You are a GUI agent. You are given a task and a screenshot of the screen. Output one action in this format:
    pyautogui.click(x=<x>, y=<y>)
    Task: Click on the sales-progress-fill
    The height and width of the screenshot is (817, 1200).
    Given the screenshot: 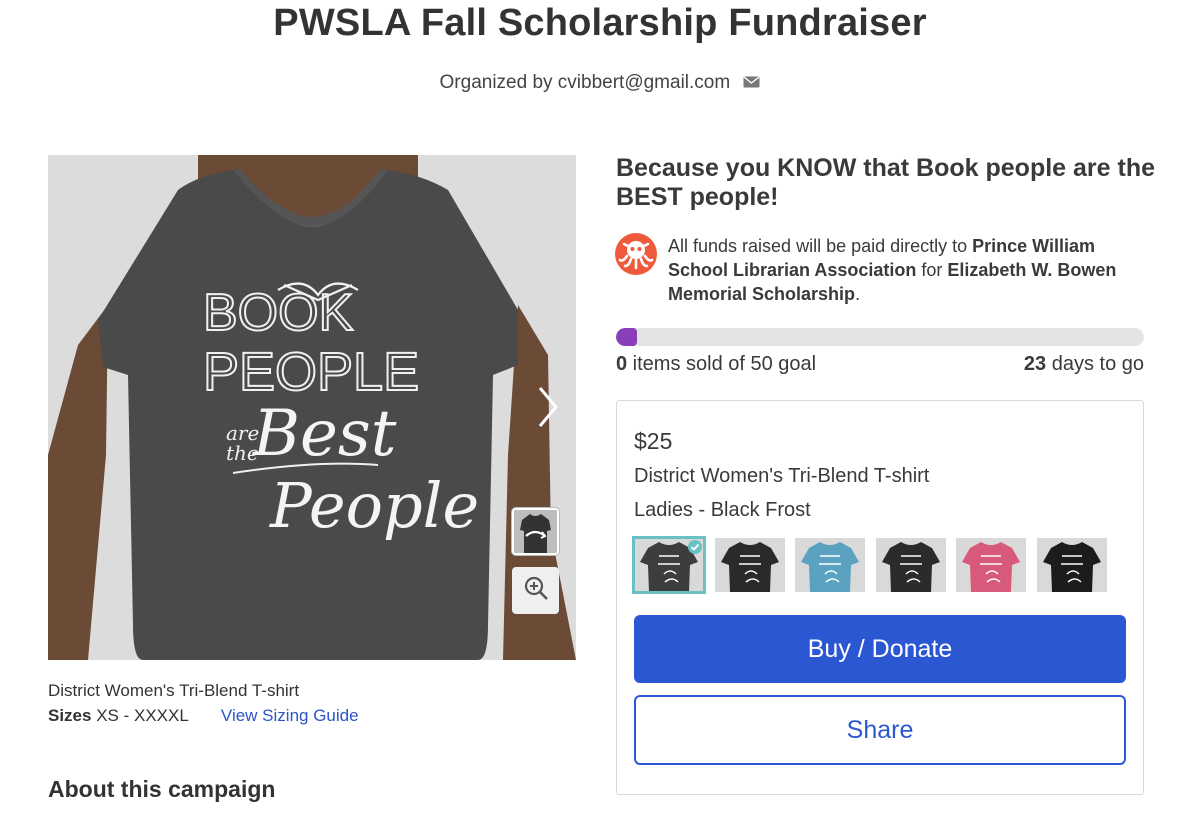 What is the action you would take?
    pyautogui.click(x=626, y=337)
    